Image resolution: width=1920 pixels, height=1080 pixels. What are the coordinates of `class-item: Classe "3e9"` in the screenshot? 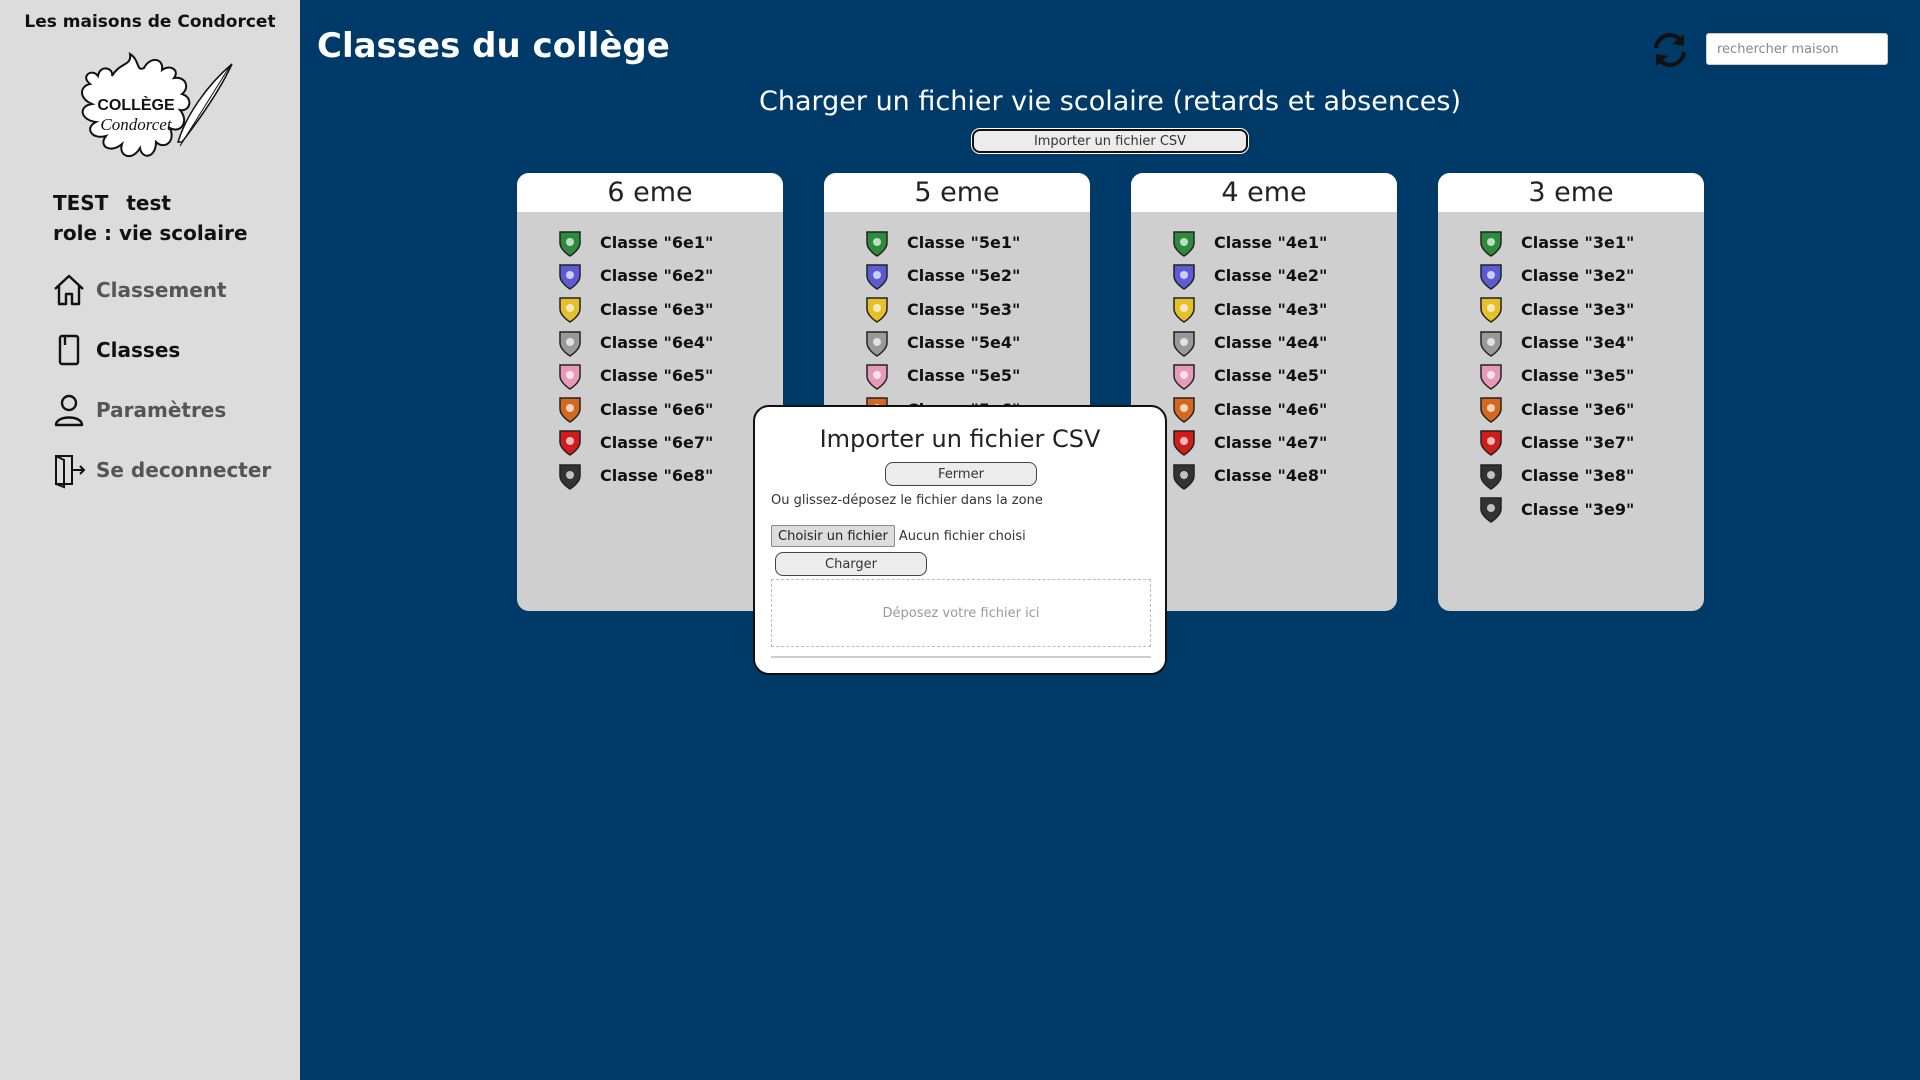 It's located at (1571, 508).